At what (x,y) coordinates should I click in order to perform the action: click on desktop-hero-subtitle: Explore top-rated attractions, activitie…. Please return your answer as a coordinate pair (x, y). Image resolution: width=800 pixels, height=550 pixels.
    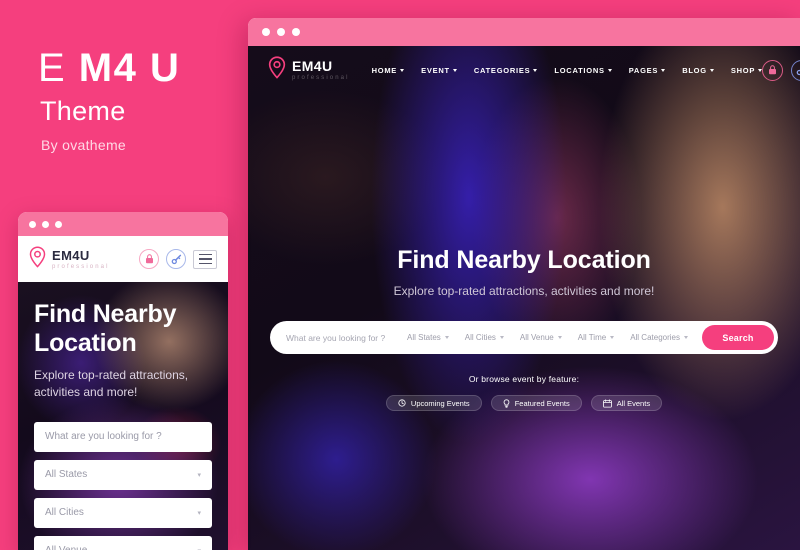
    Looking at the image, I should click on (524, 291).